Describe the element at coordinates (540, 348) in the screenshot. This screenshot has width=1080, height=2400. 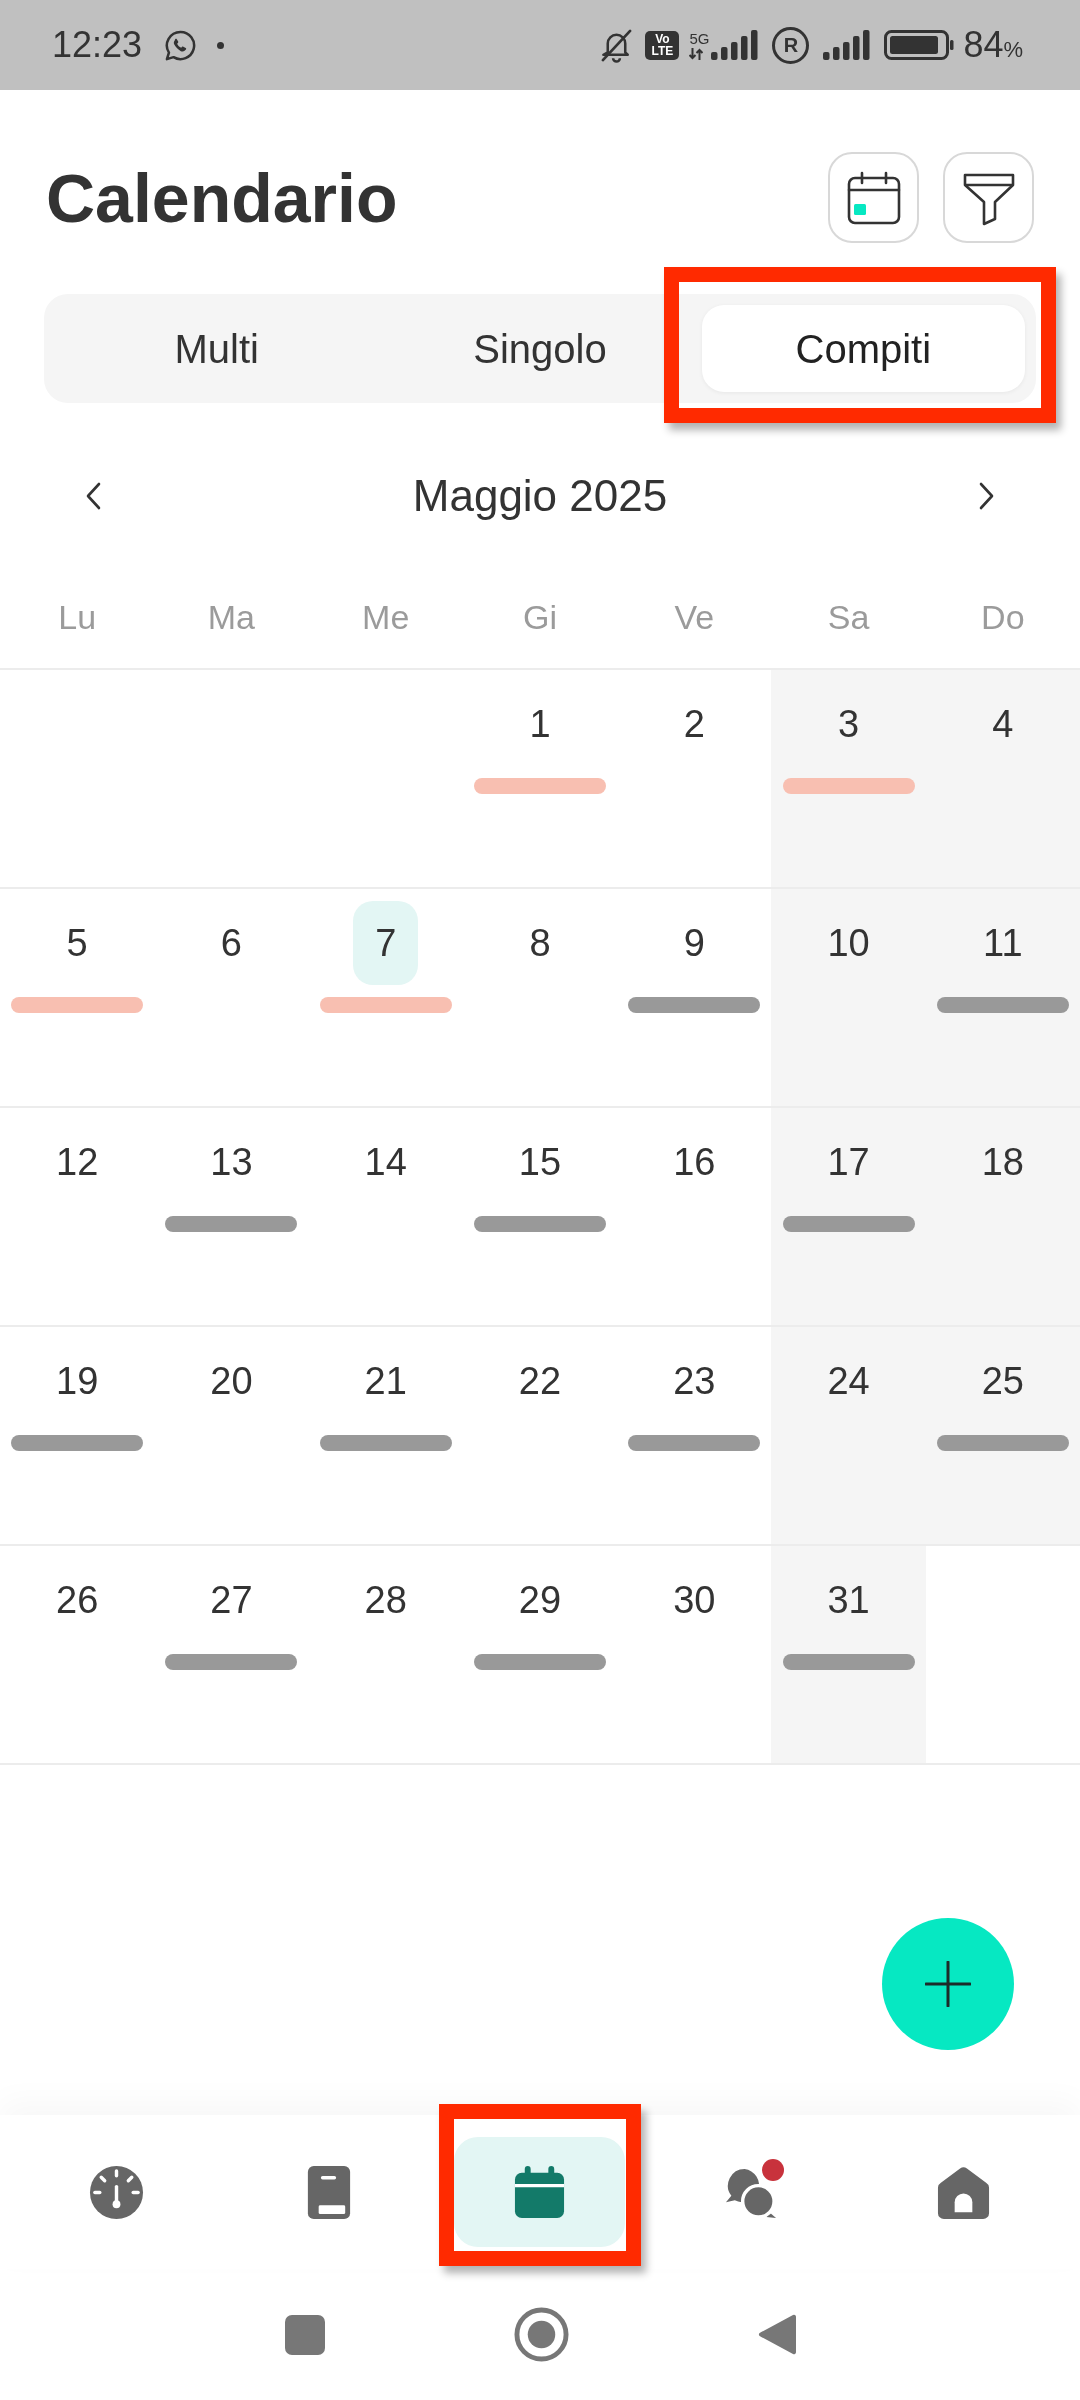
I see `tab: Singolo` at that location.